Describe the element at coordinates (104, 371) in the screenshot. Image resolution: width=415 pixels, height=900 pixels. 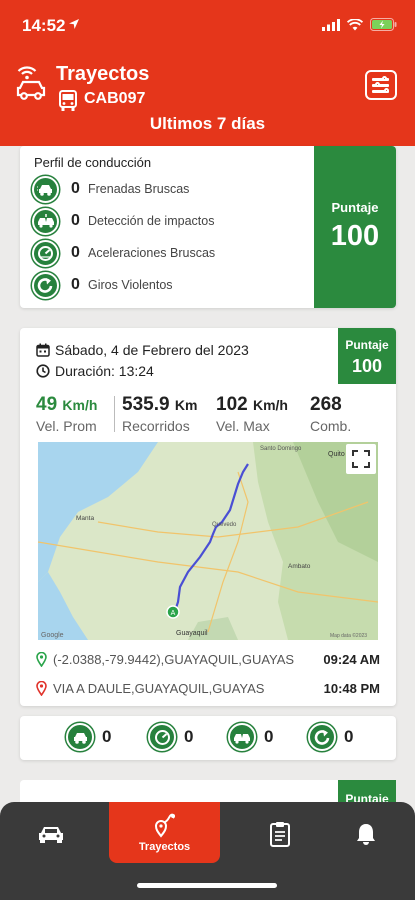
I see `trip-duration: Duración: 13:24` at that location.